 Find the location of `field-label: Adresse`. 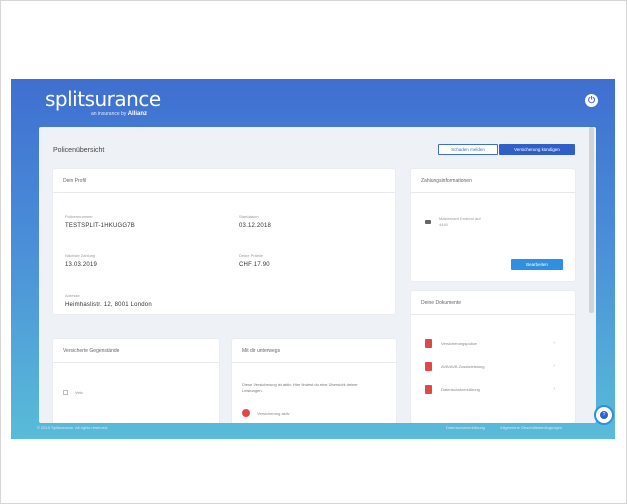

field-label: Adresse is located at coordinates (72, 295).